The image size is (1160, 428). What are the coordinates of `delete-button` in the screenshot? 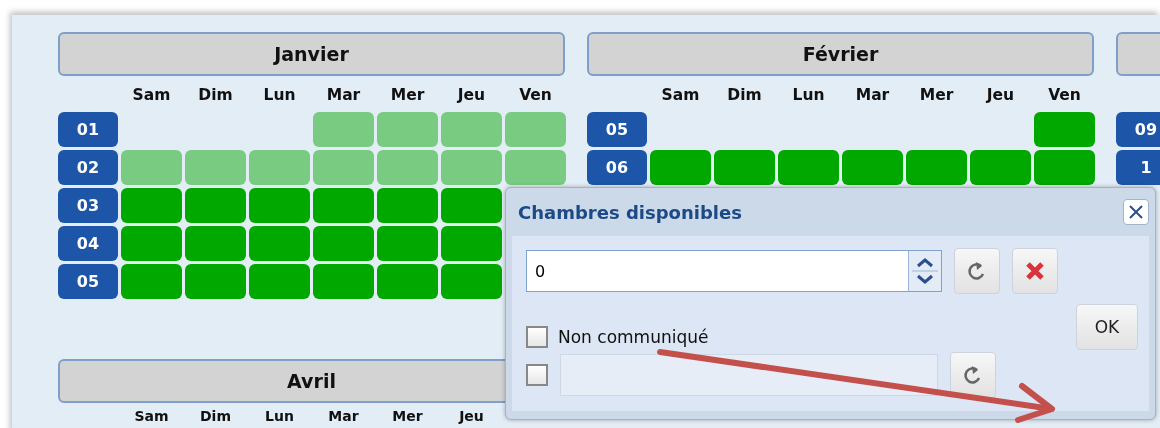 It's located at (1035, 271).